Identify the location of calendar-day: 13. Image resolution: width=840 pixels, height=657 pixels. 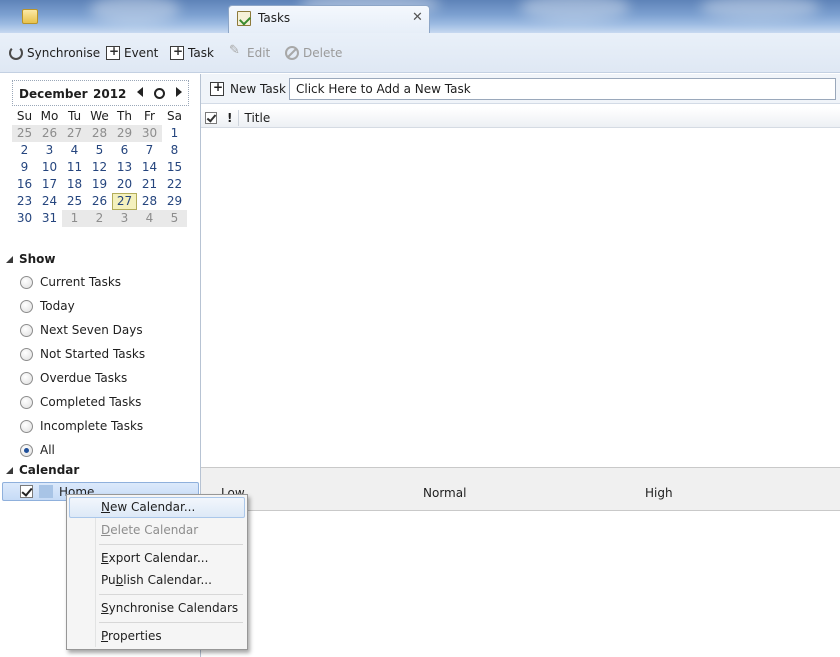
(124, 167).